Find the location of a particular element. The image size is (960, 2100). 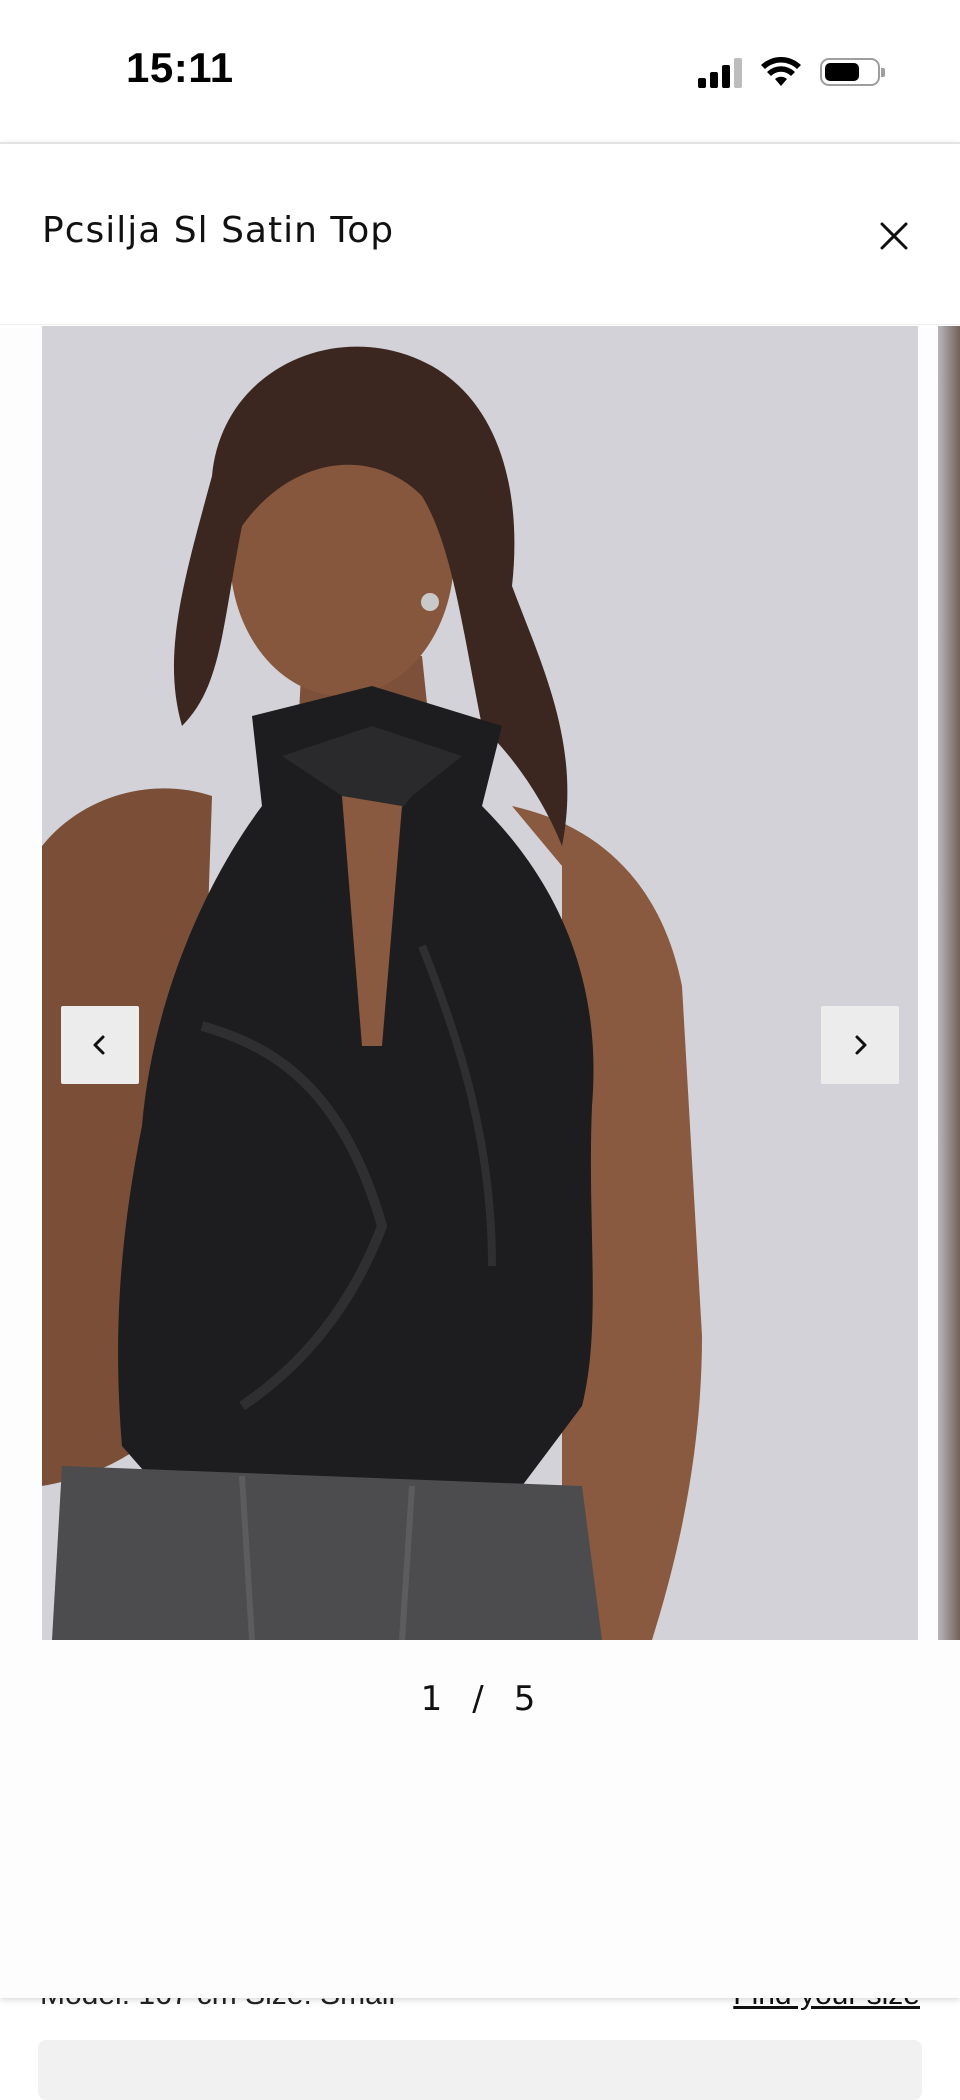

next-image-button is located at coordinates (860, 1045).